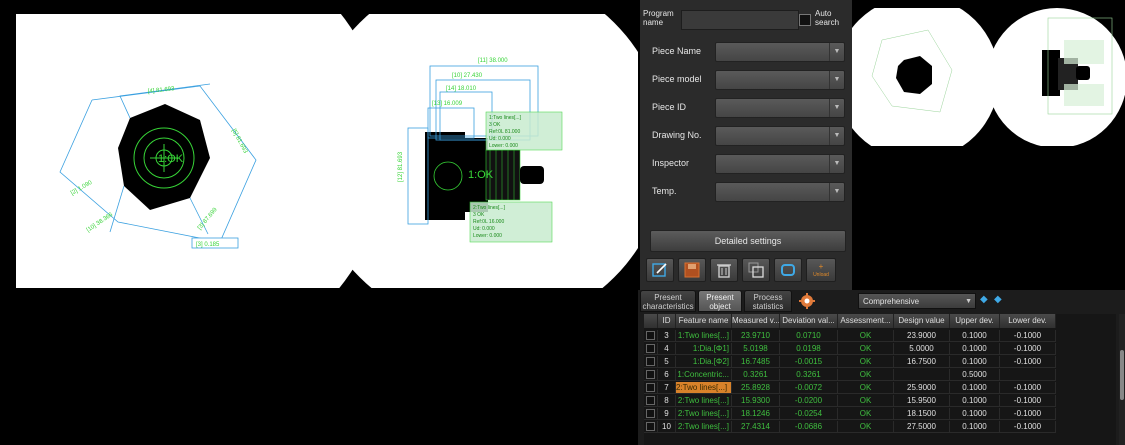 This screenshot has height=445, width=1125. What do you see at coordinates (805, 20) in the screenshot?
I see `auto-search-checkbox` at bounding box center [805, 20].